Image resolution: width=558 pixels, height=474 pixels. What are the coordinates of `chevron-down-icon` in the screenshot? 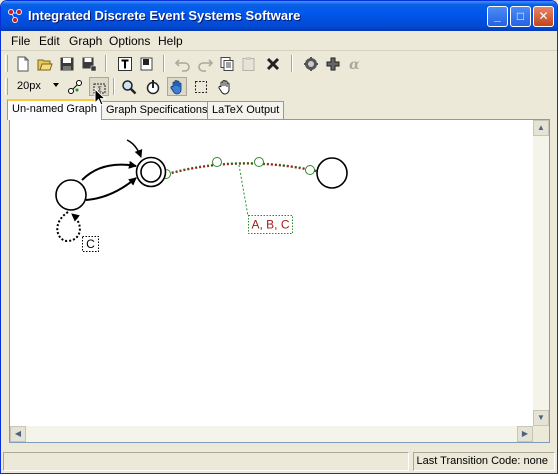 It's located at (56, 85).